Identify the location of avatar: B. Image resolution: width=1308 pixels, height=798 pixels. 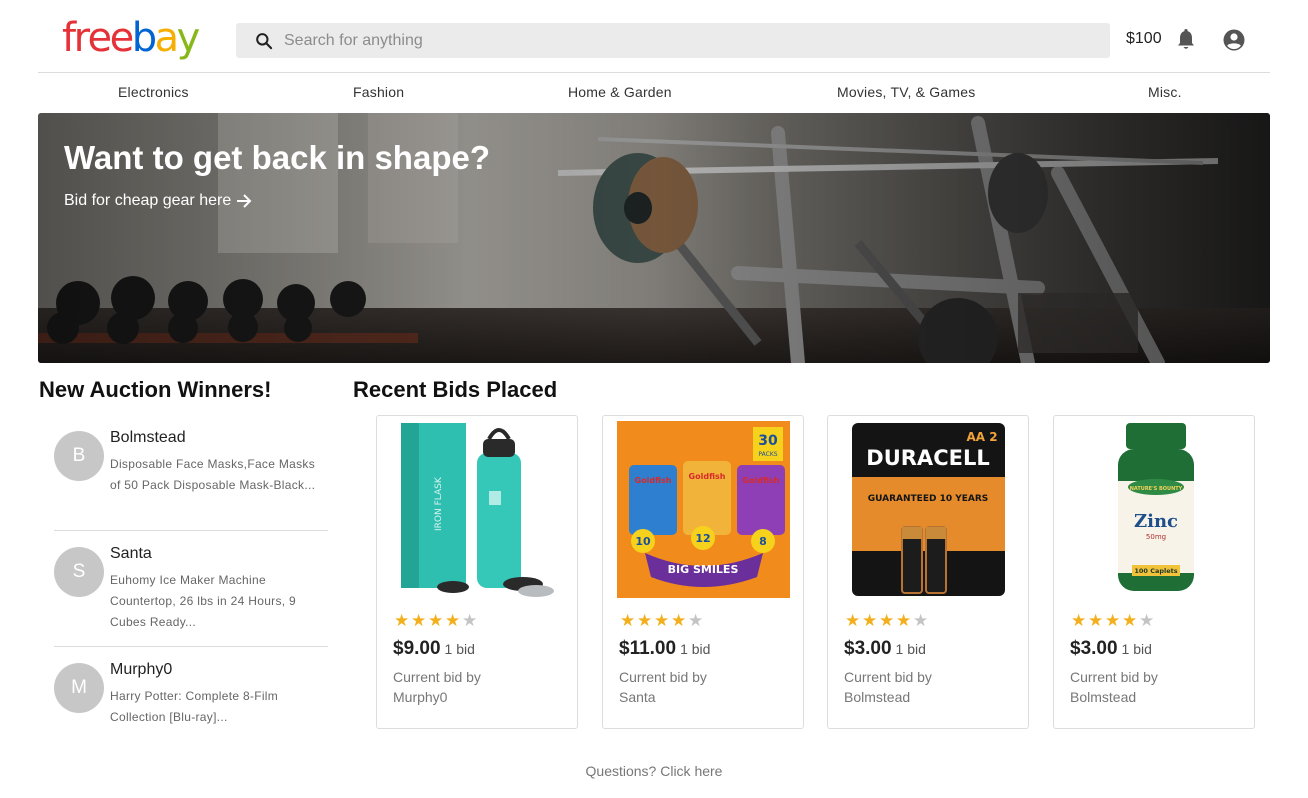
(79, 456).